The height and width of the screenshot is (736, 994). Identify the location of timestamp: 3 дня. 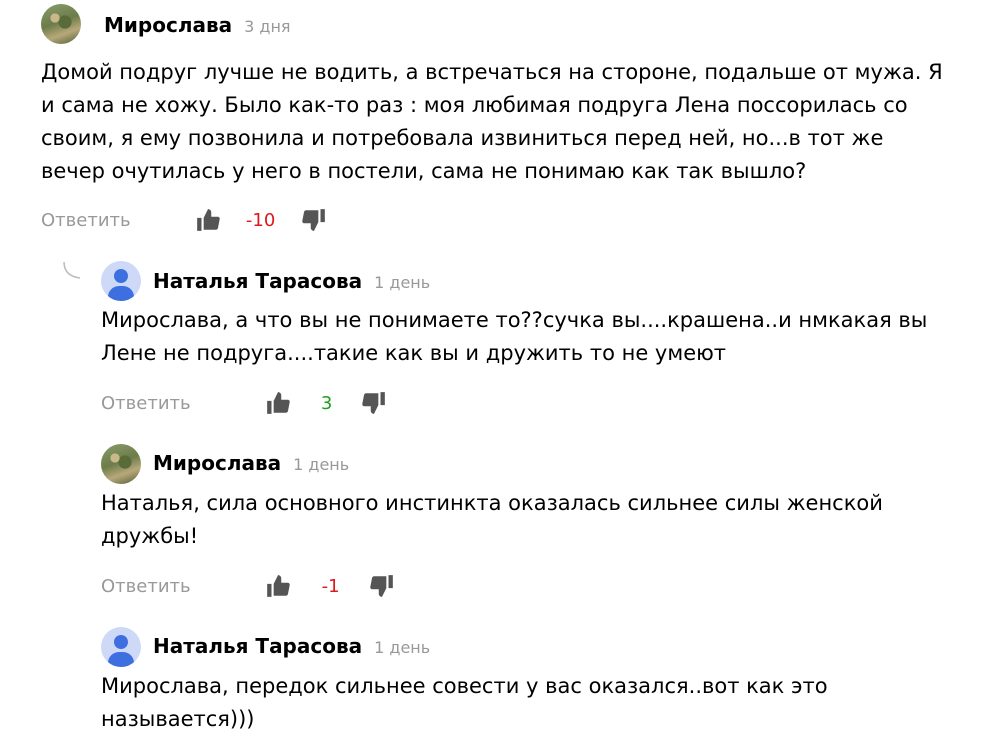
(267, 26).